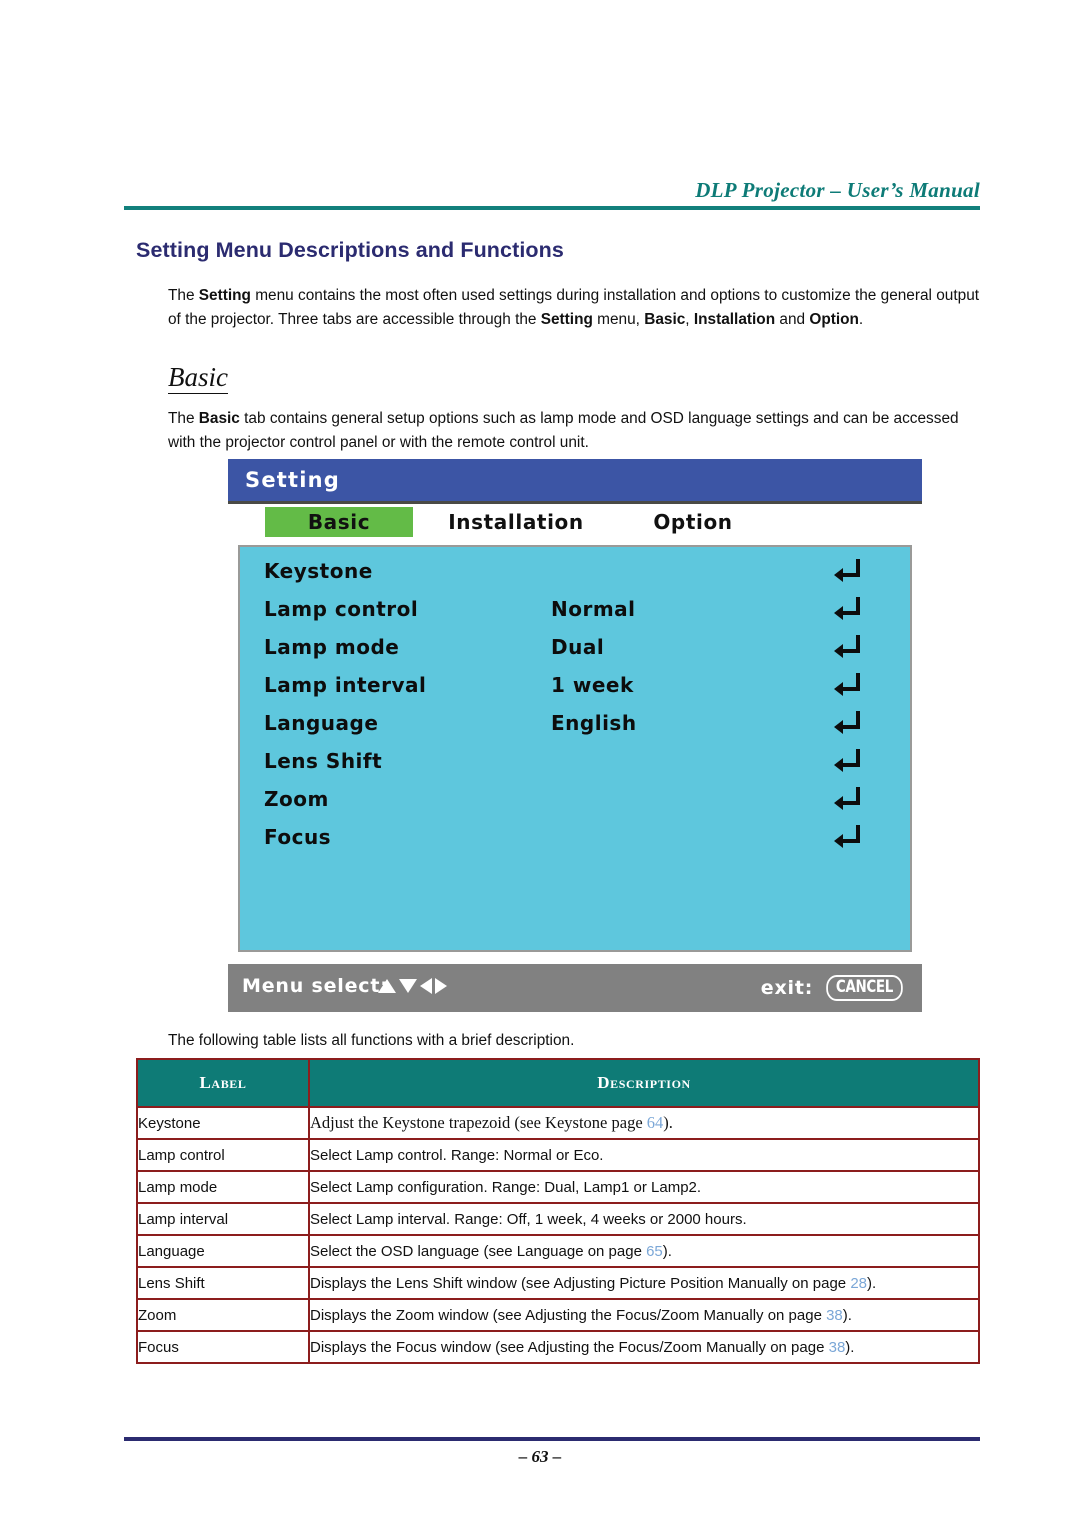 Image resolution: width=1080 pixels, height=1528 pixels. I want to click on osd-item-label: Lens Shift, so click(323, 761).